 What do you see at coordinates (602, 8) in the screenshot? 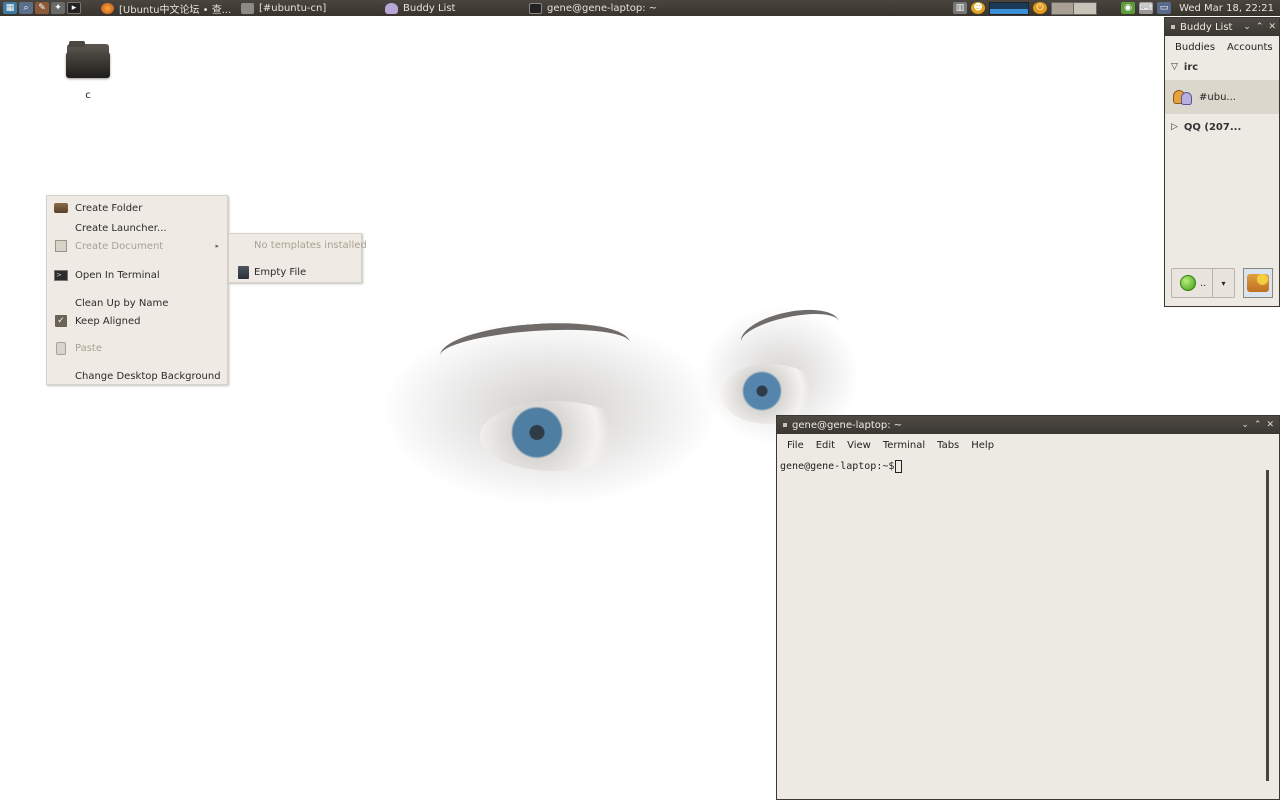
I see `taskbar-item-label: gene@gene-laptop: ~` at bounding box center [602, 8].